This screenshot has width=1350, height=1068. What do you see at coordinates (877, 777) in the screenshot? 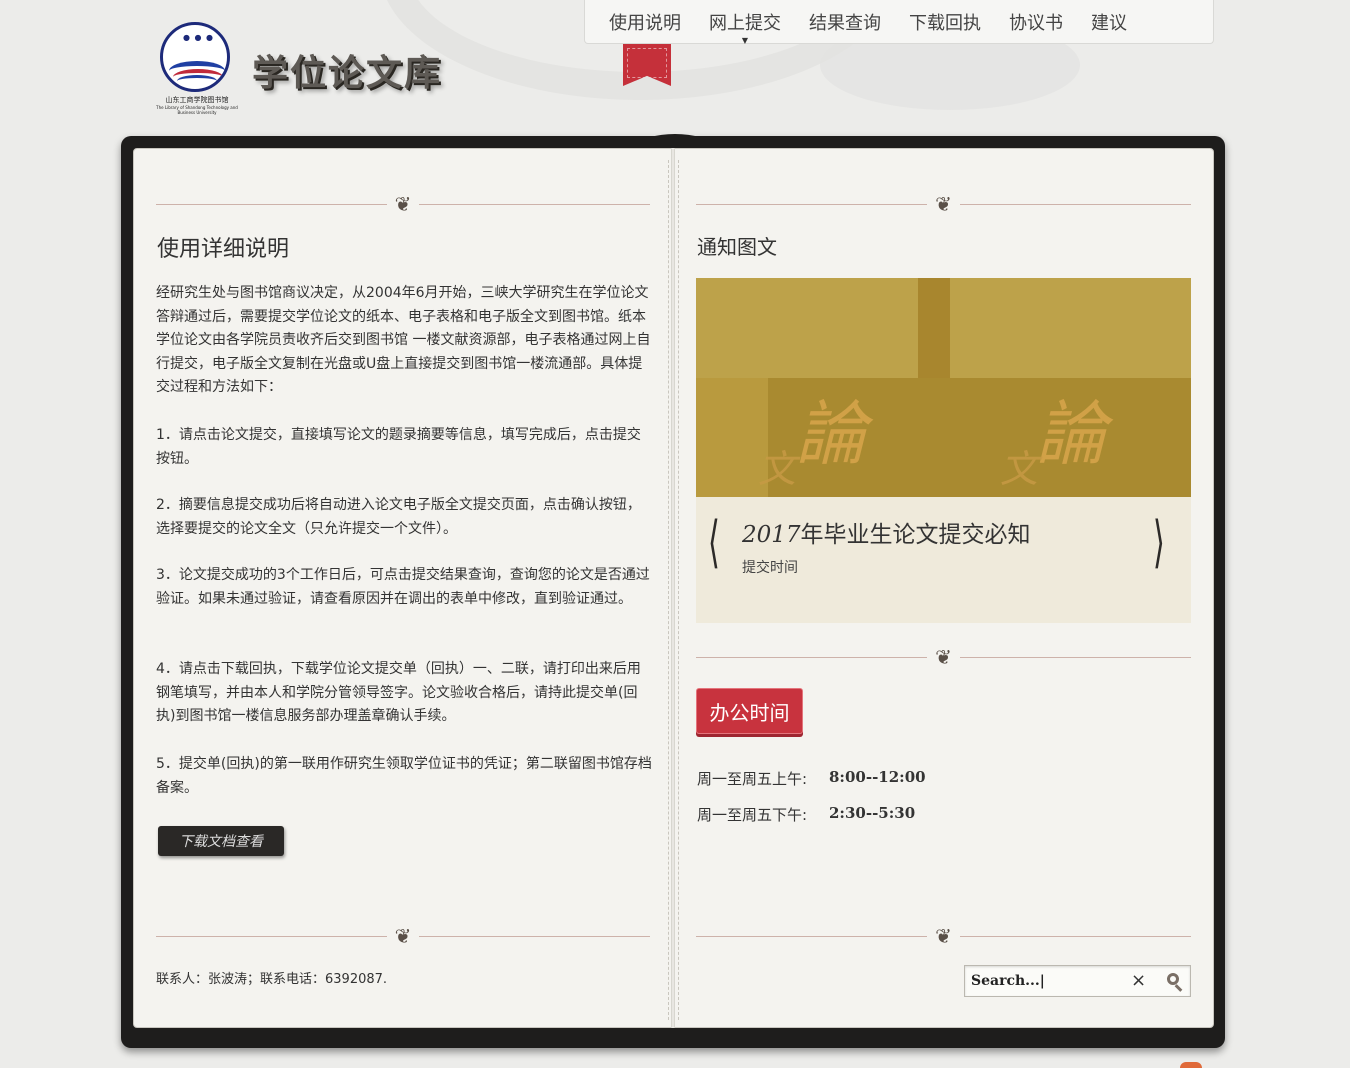
I see `hours-value: 8:00--12:00` at bounding box center [877, 777].